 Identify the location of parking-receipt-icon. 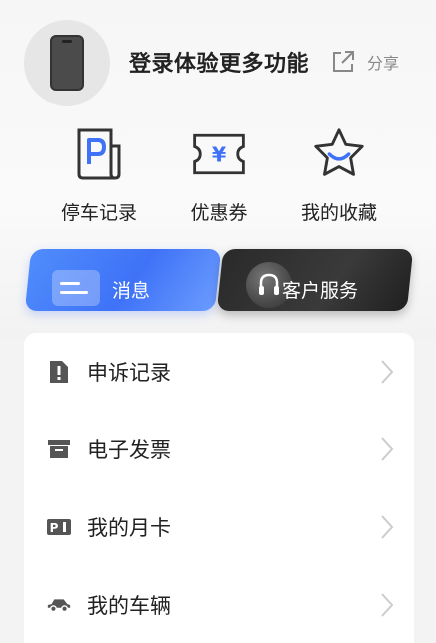
(99, 154).